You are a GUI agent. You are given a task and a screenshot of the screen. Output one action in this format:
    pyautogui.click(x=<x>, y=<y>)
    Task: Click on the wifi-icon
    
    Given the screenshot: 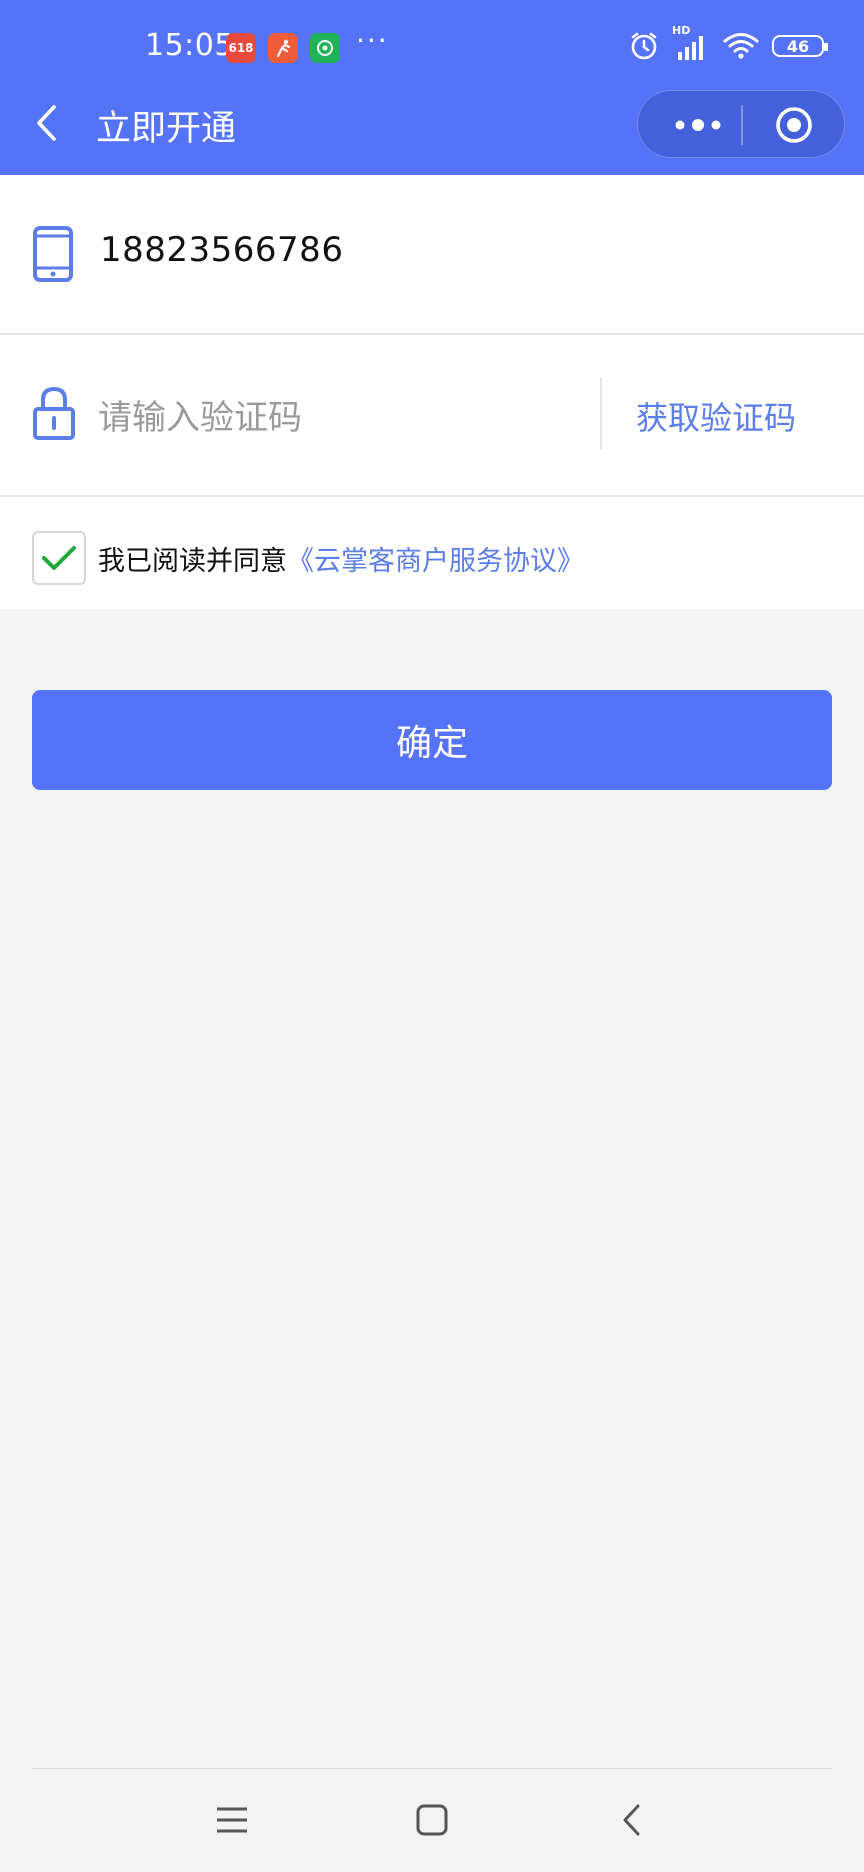 What is the action you would take?
    pyautogui.click(x=741, y=46)
    